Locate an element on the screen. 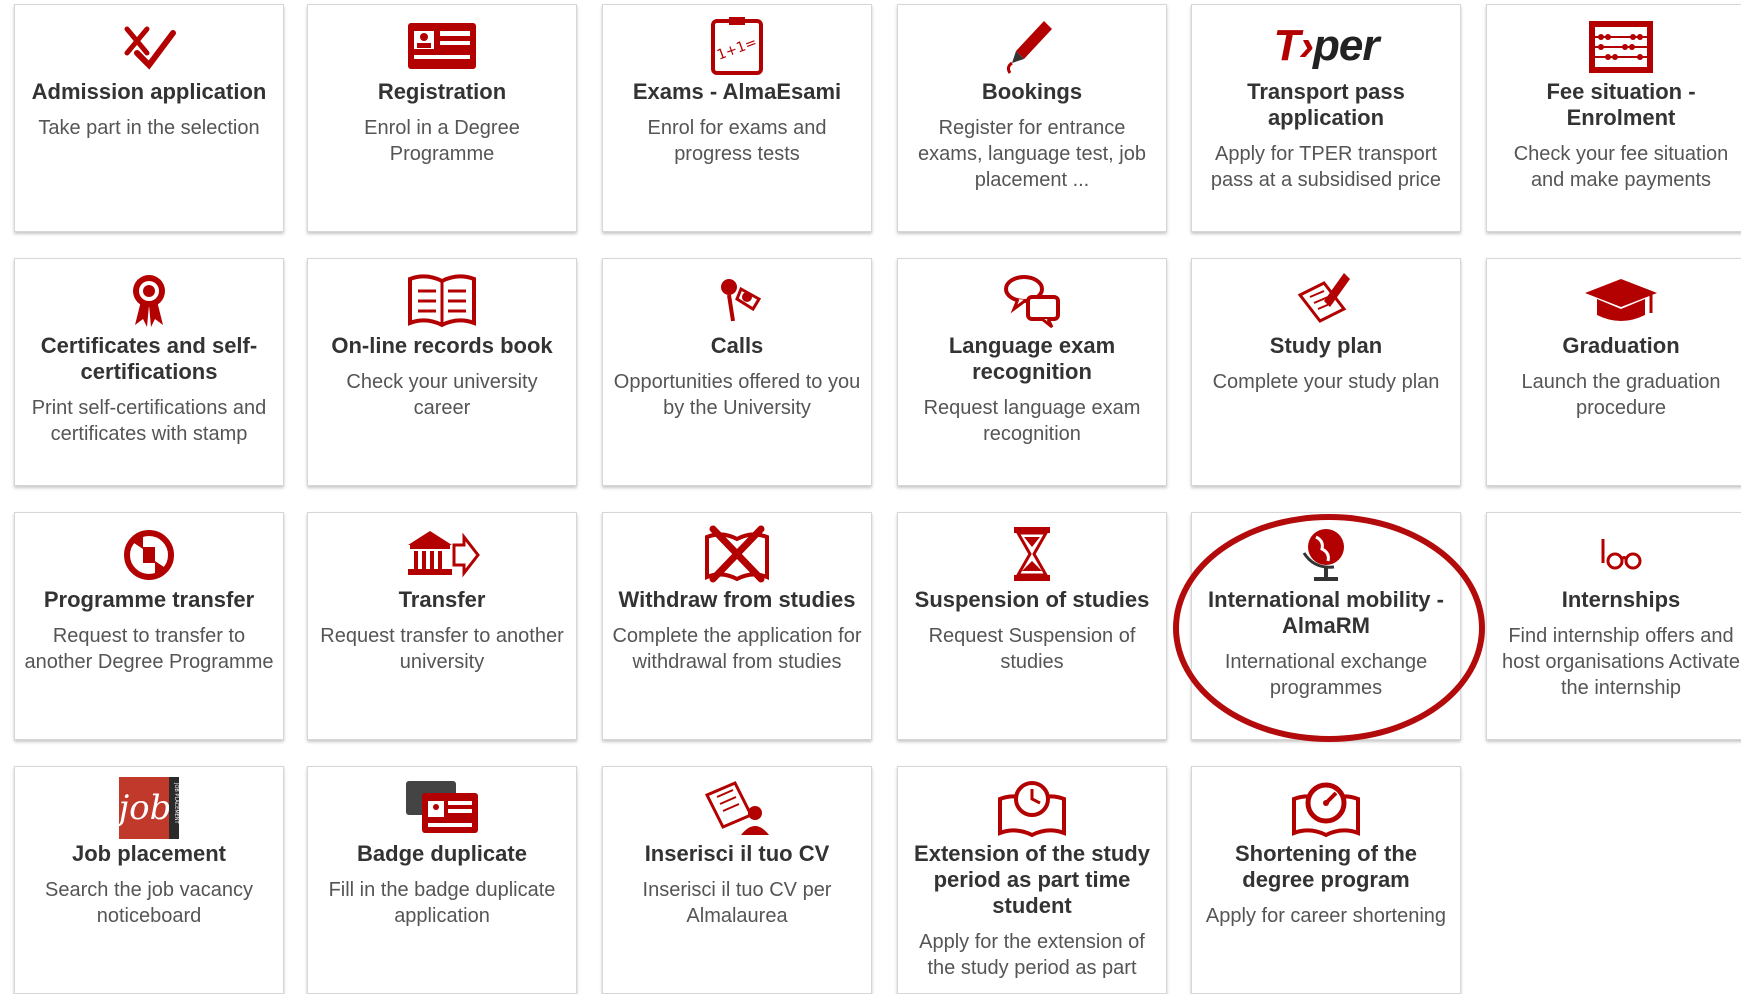 The height and width of the screenshot is (994, 1741). tile-description: International exchange programmes is located at coordinates (1326, 675).